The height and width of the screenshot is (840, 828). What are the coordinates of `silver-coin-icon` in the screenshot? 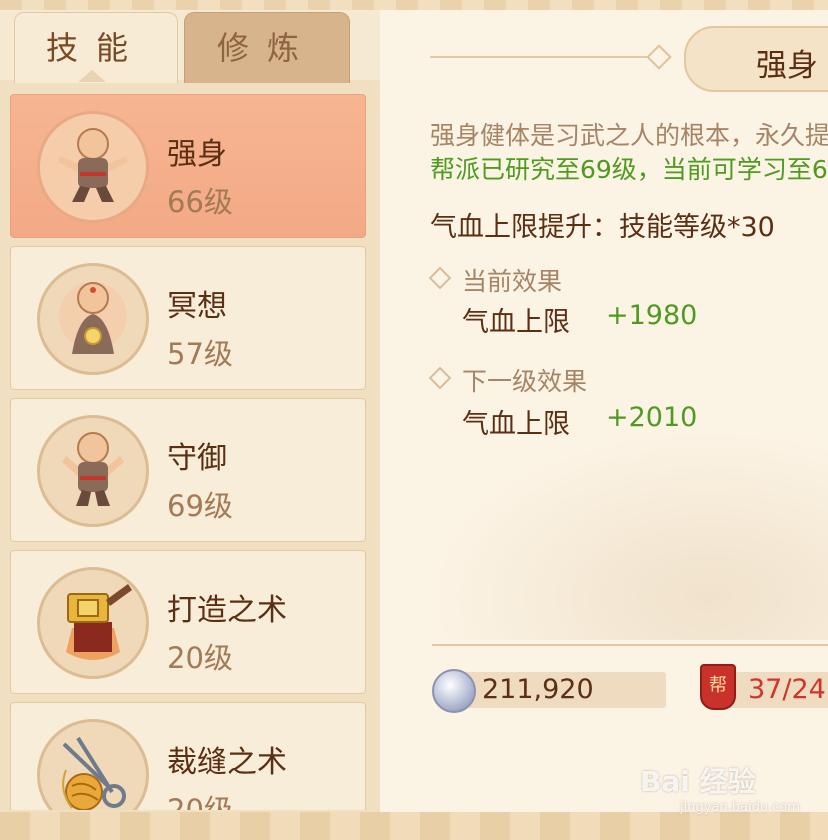 It's located at (454, 691).